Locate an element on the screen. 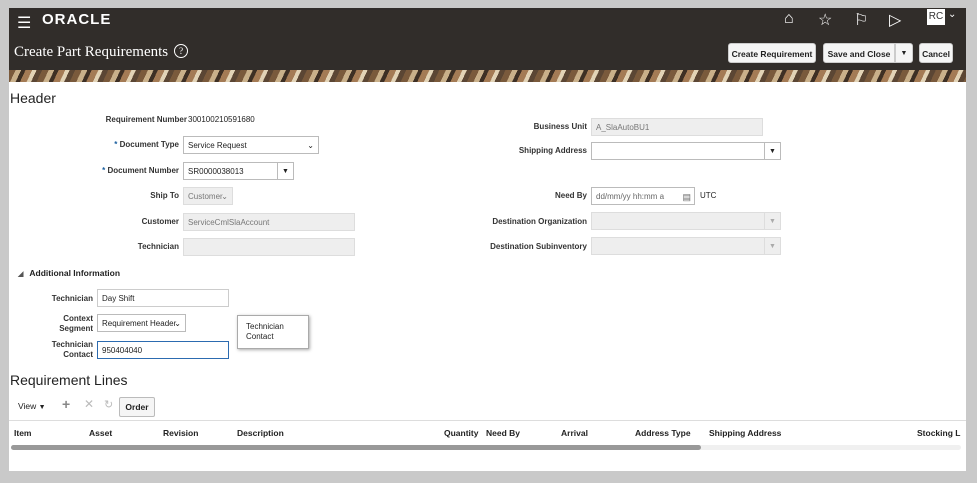 The width and height of the screenshot is (977, 483). help-icon: ? is located at coordinates (181, 51).